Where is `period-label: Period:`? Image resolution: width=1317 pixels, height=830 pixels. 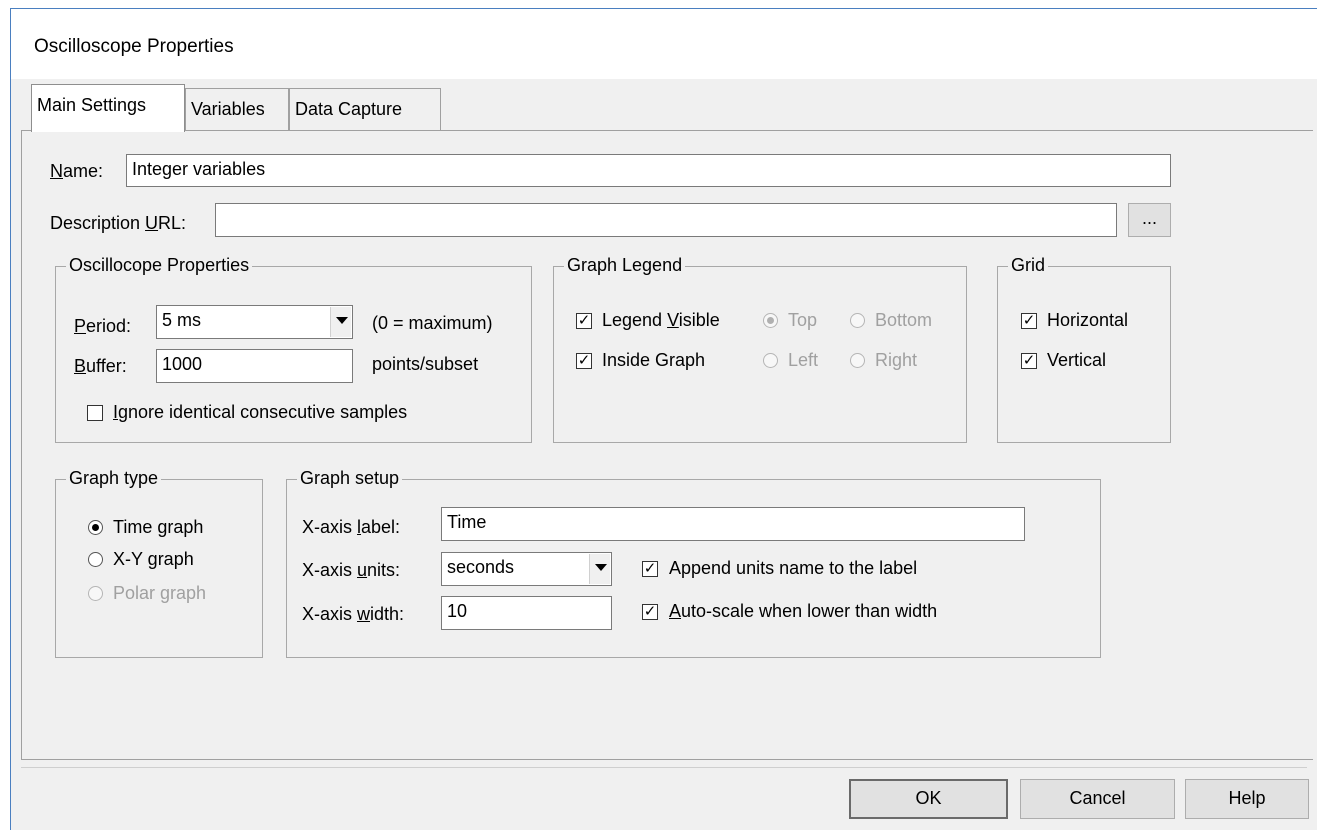
period-label: Period: is located at coordinates (103, 326).